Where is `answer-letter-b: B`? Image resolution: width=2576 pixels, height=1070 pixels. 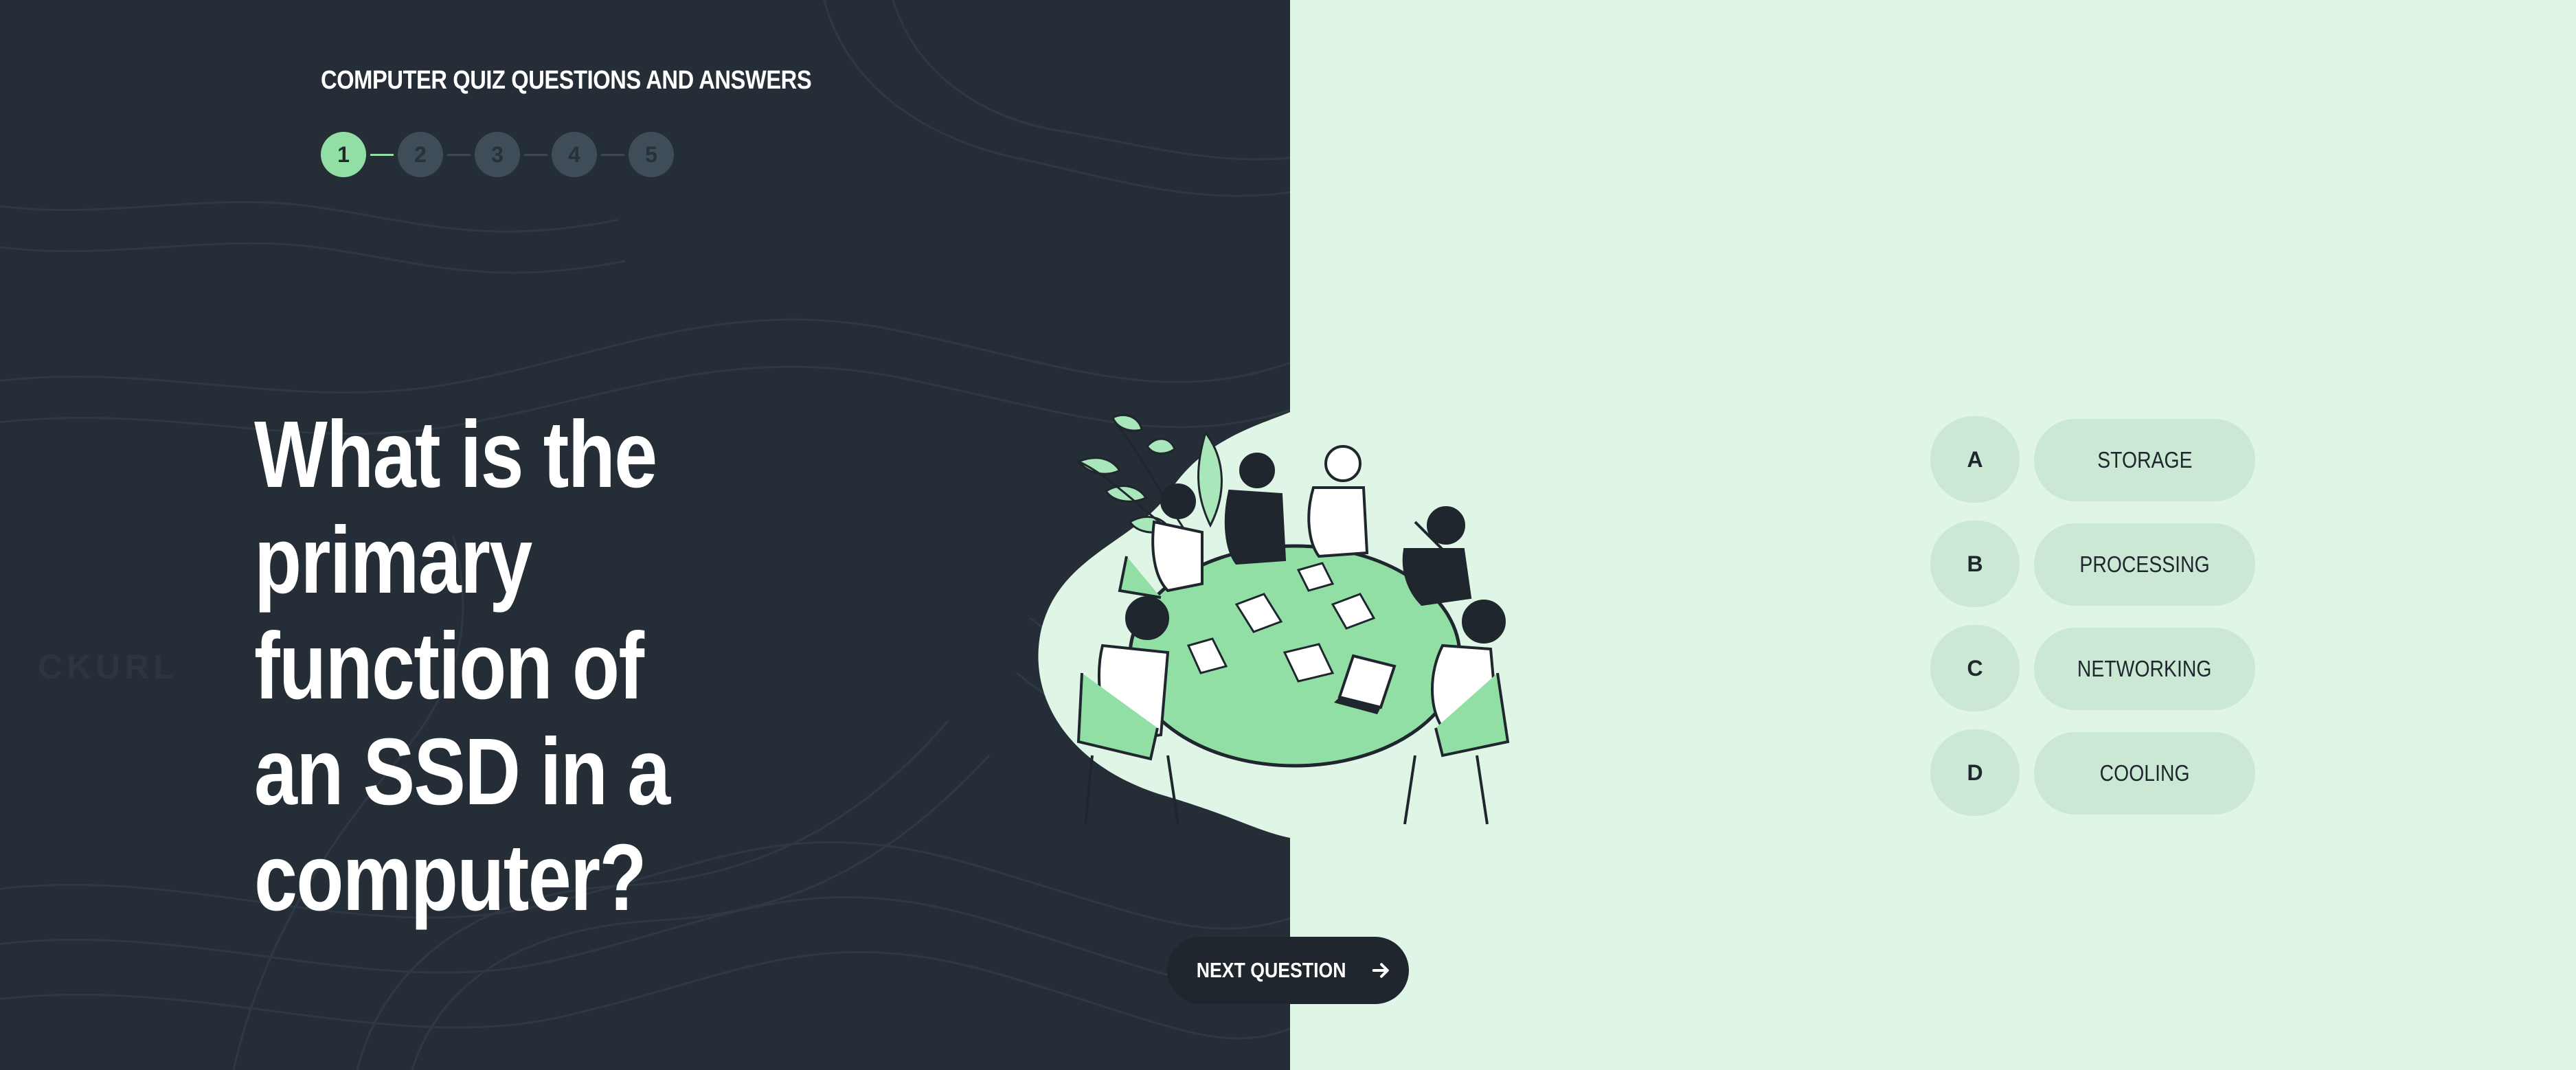
answer-letter-b: B is located at coordinates (1975, 564).